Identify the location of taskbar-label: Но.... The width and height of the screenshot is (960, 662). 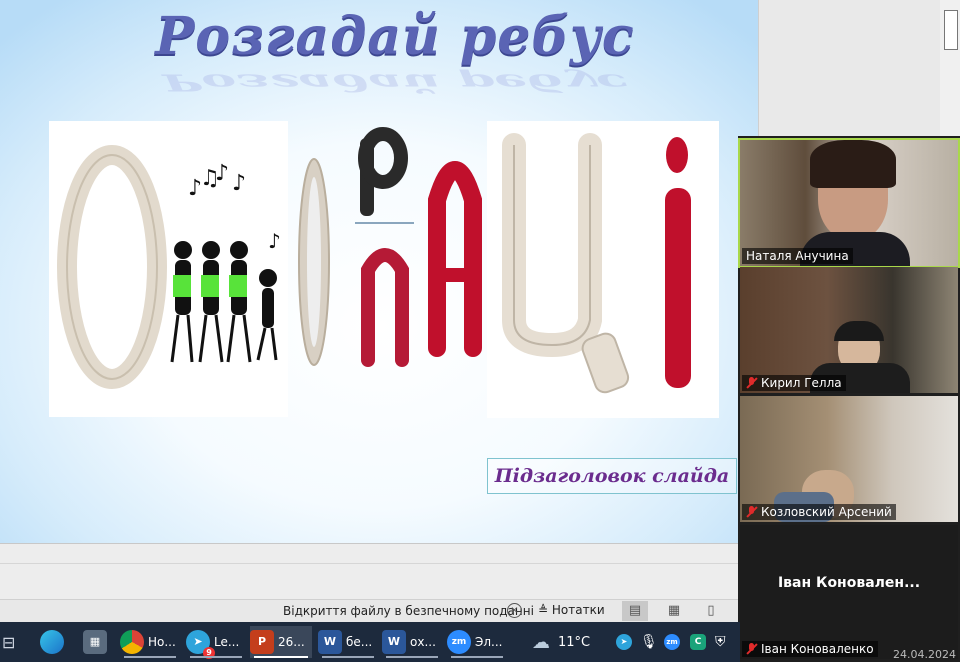
(162, 642).